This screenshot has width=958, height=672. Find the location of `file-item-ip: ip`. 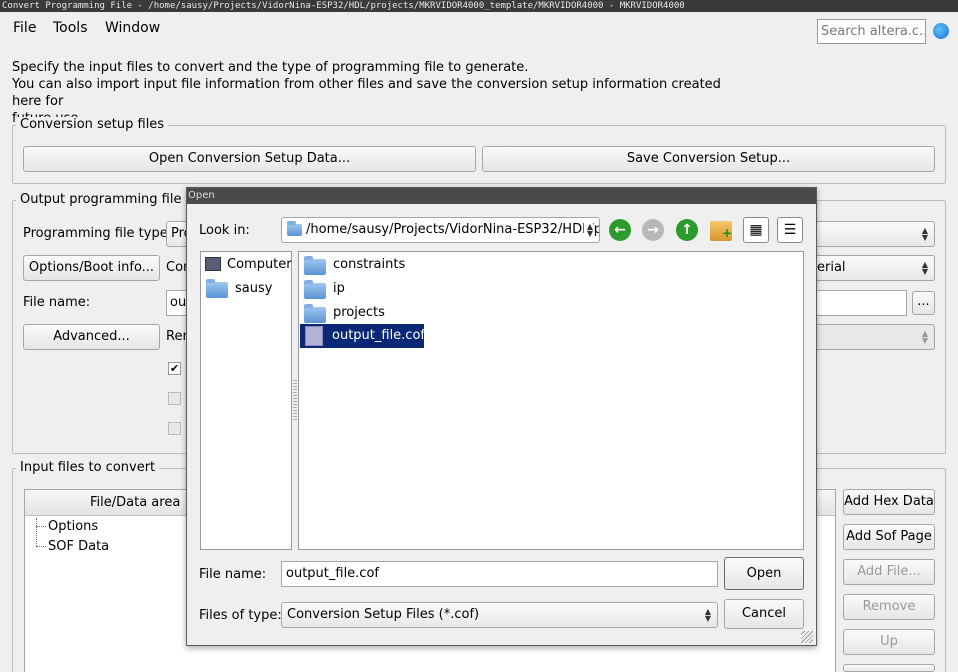

file-item-ip: ip is located at coordinates (339, 288).